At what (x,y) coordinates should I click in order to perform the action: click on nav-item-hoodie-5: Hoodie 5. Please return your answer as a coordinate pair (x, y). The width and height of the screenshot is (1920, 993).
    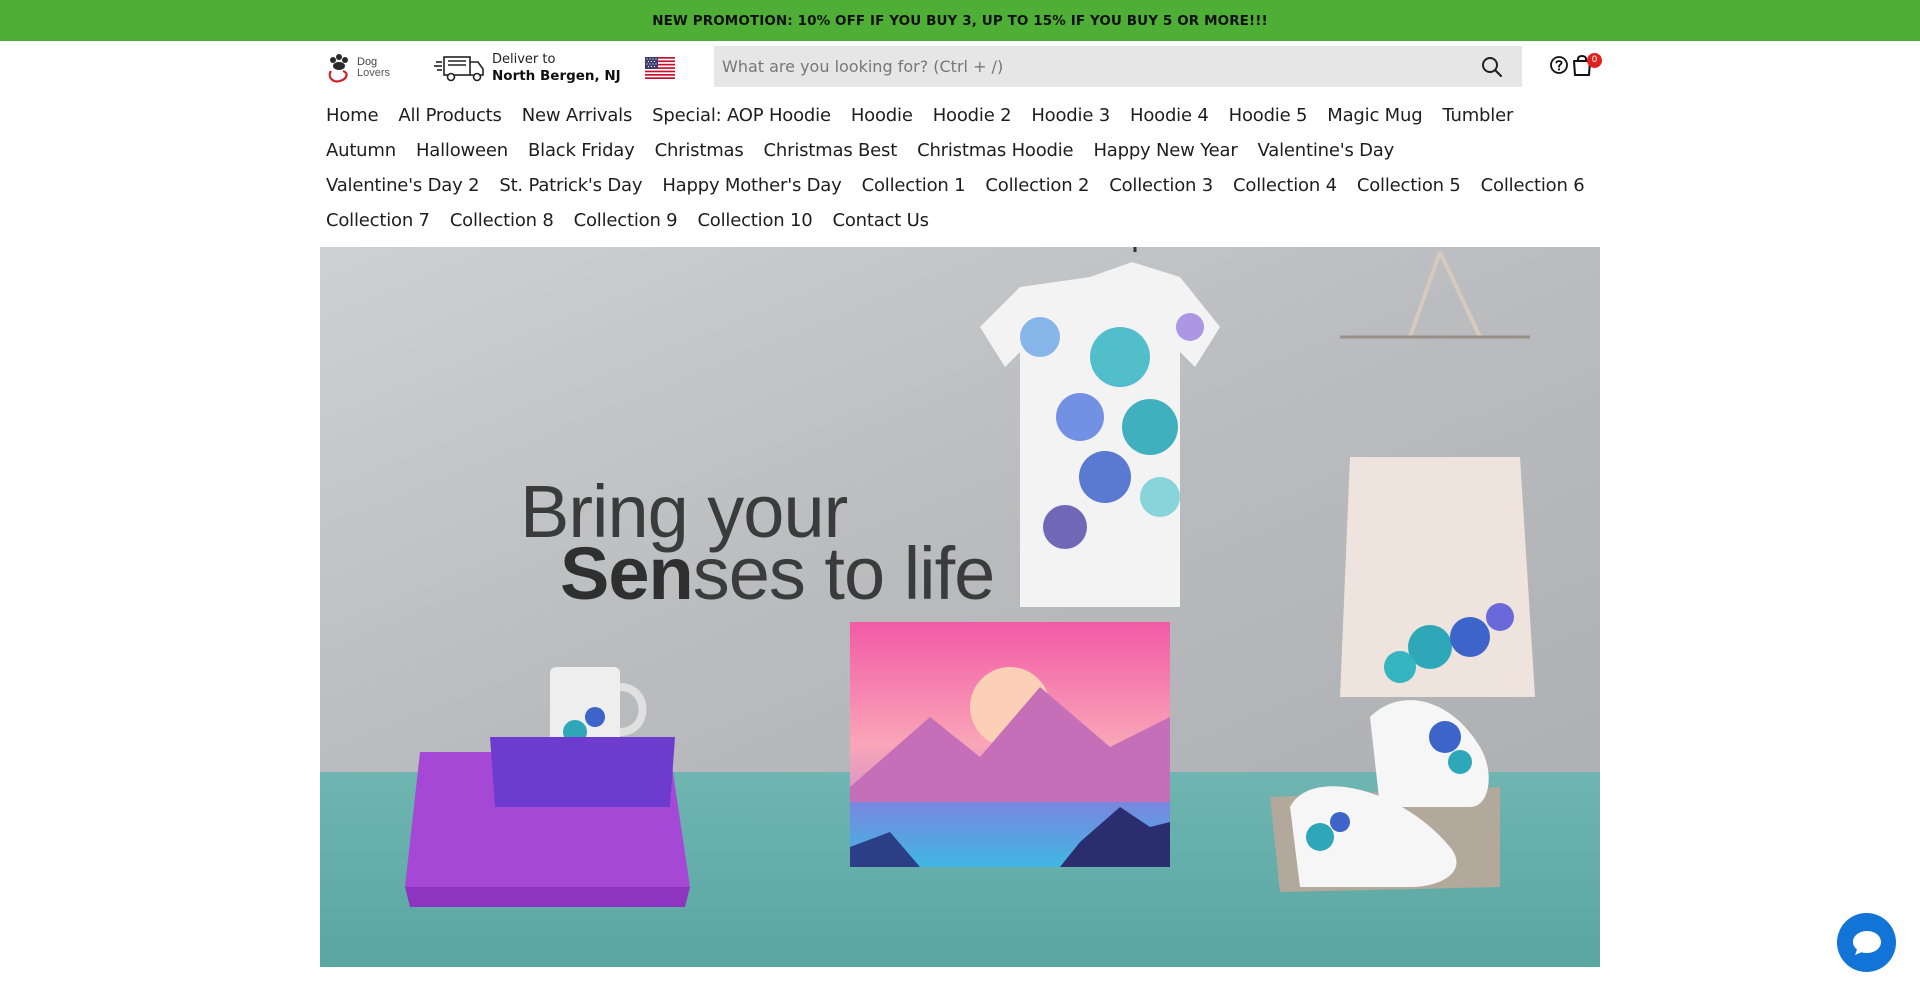
    Looking at the image, I should click on (1268, 115).